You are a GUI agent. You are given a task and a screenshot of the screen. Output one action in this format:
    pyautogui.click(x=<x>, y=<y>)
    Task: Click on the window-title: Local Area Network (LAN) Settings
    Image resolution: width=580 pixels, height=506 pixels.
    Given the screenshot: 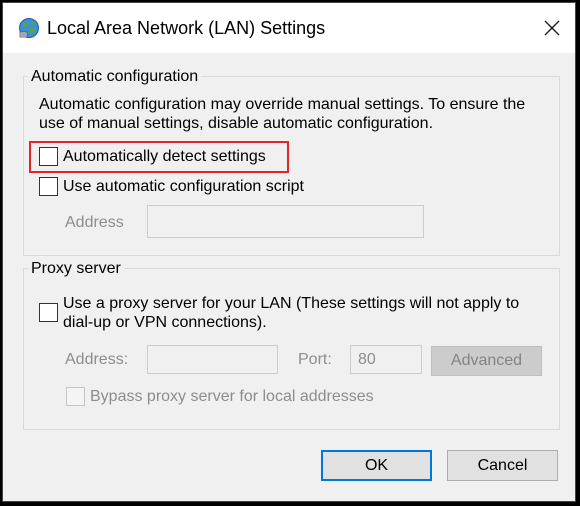 What is the action you would take?
    pyautogui.click(x=186, y=28)
    